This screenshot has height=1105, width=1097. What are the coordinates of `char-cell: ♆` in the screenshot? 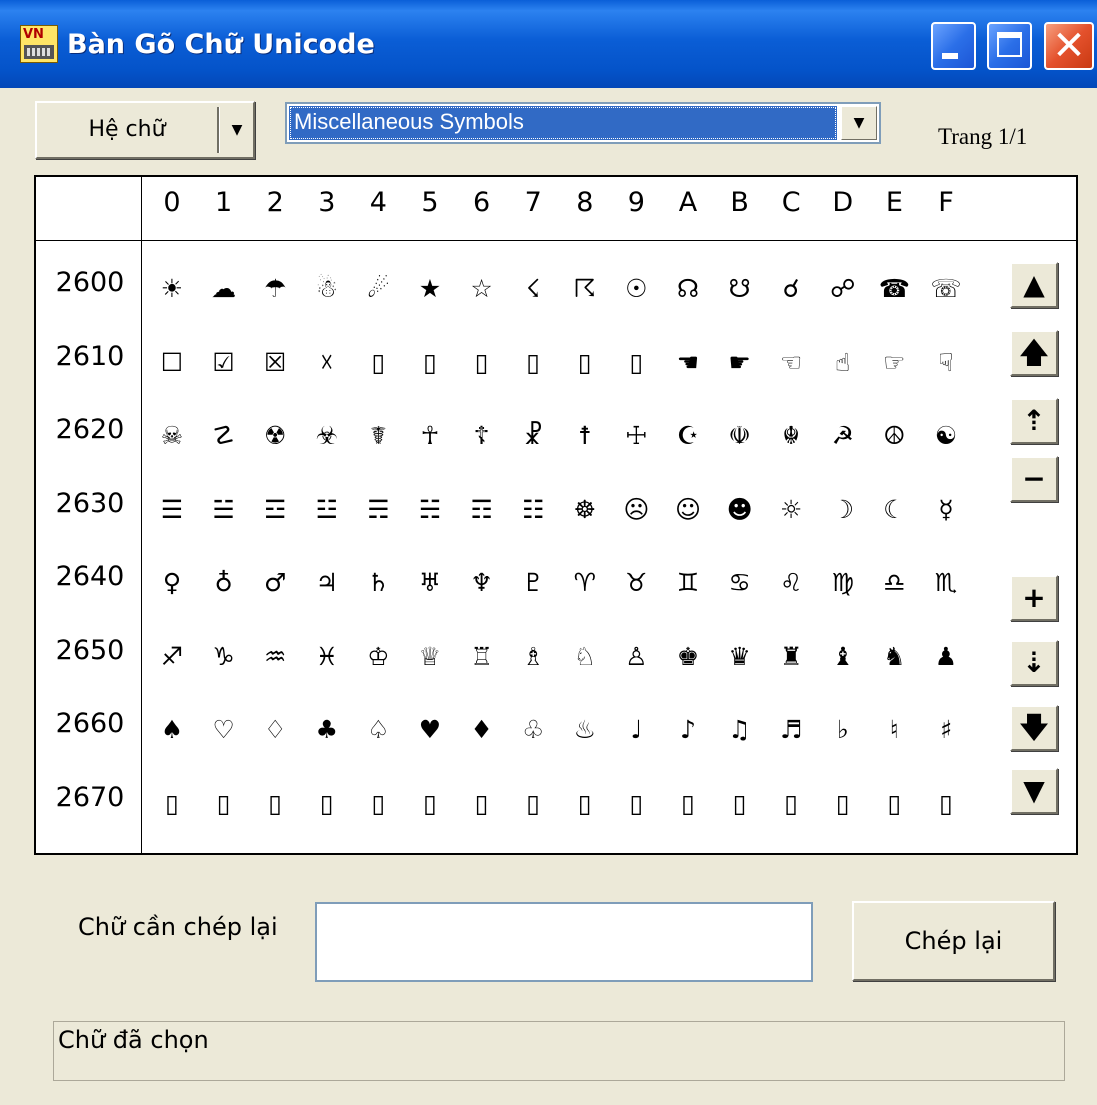 It's located at (482, 583).